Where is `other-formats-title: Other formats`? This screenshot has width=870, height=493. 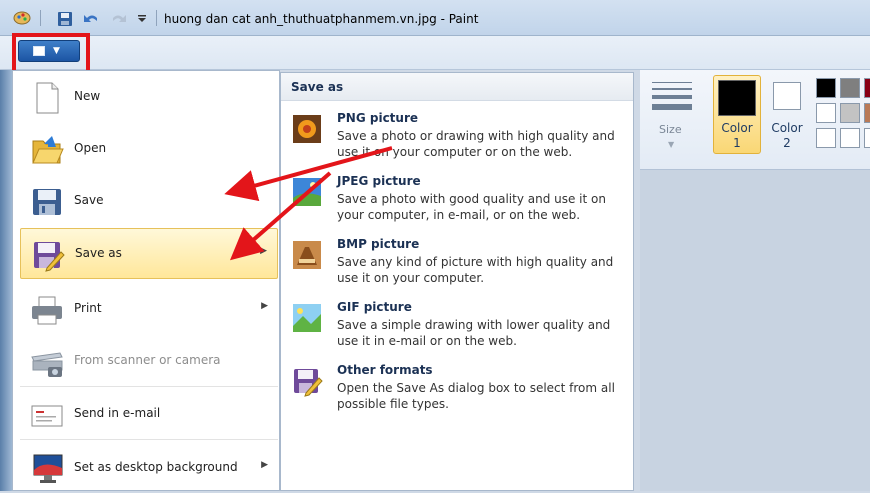
other-formats-title: Other formats is located at coordinates (385, 370).